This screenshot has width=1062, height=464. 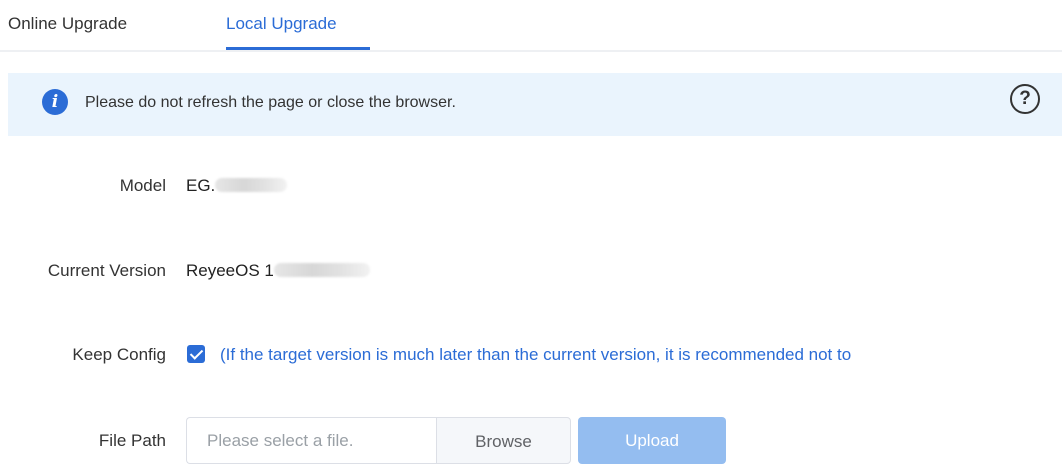 I want to click on model-value: EG., so click(x=237, y=186).